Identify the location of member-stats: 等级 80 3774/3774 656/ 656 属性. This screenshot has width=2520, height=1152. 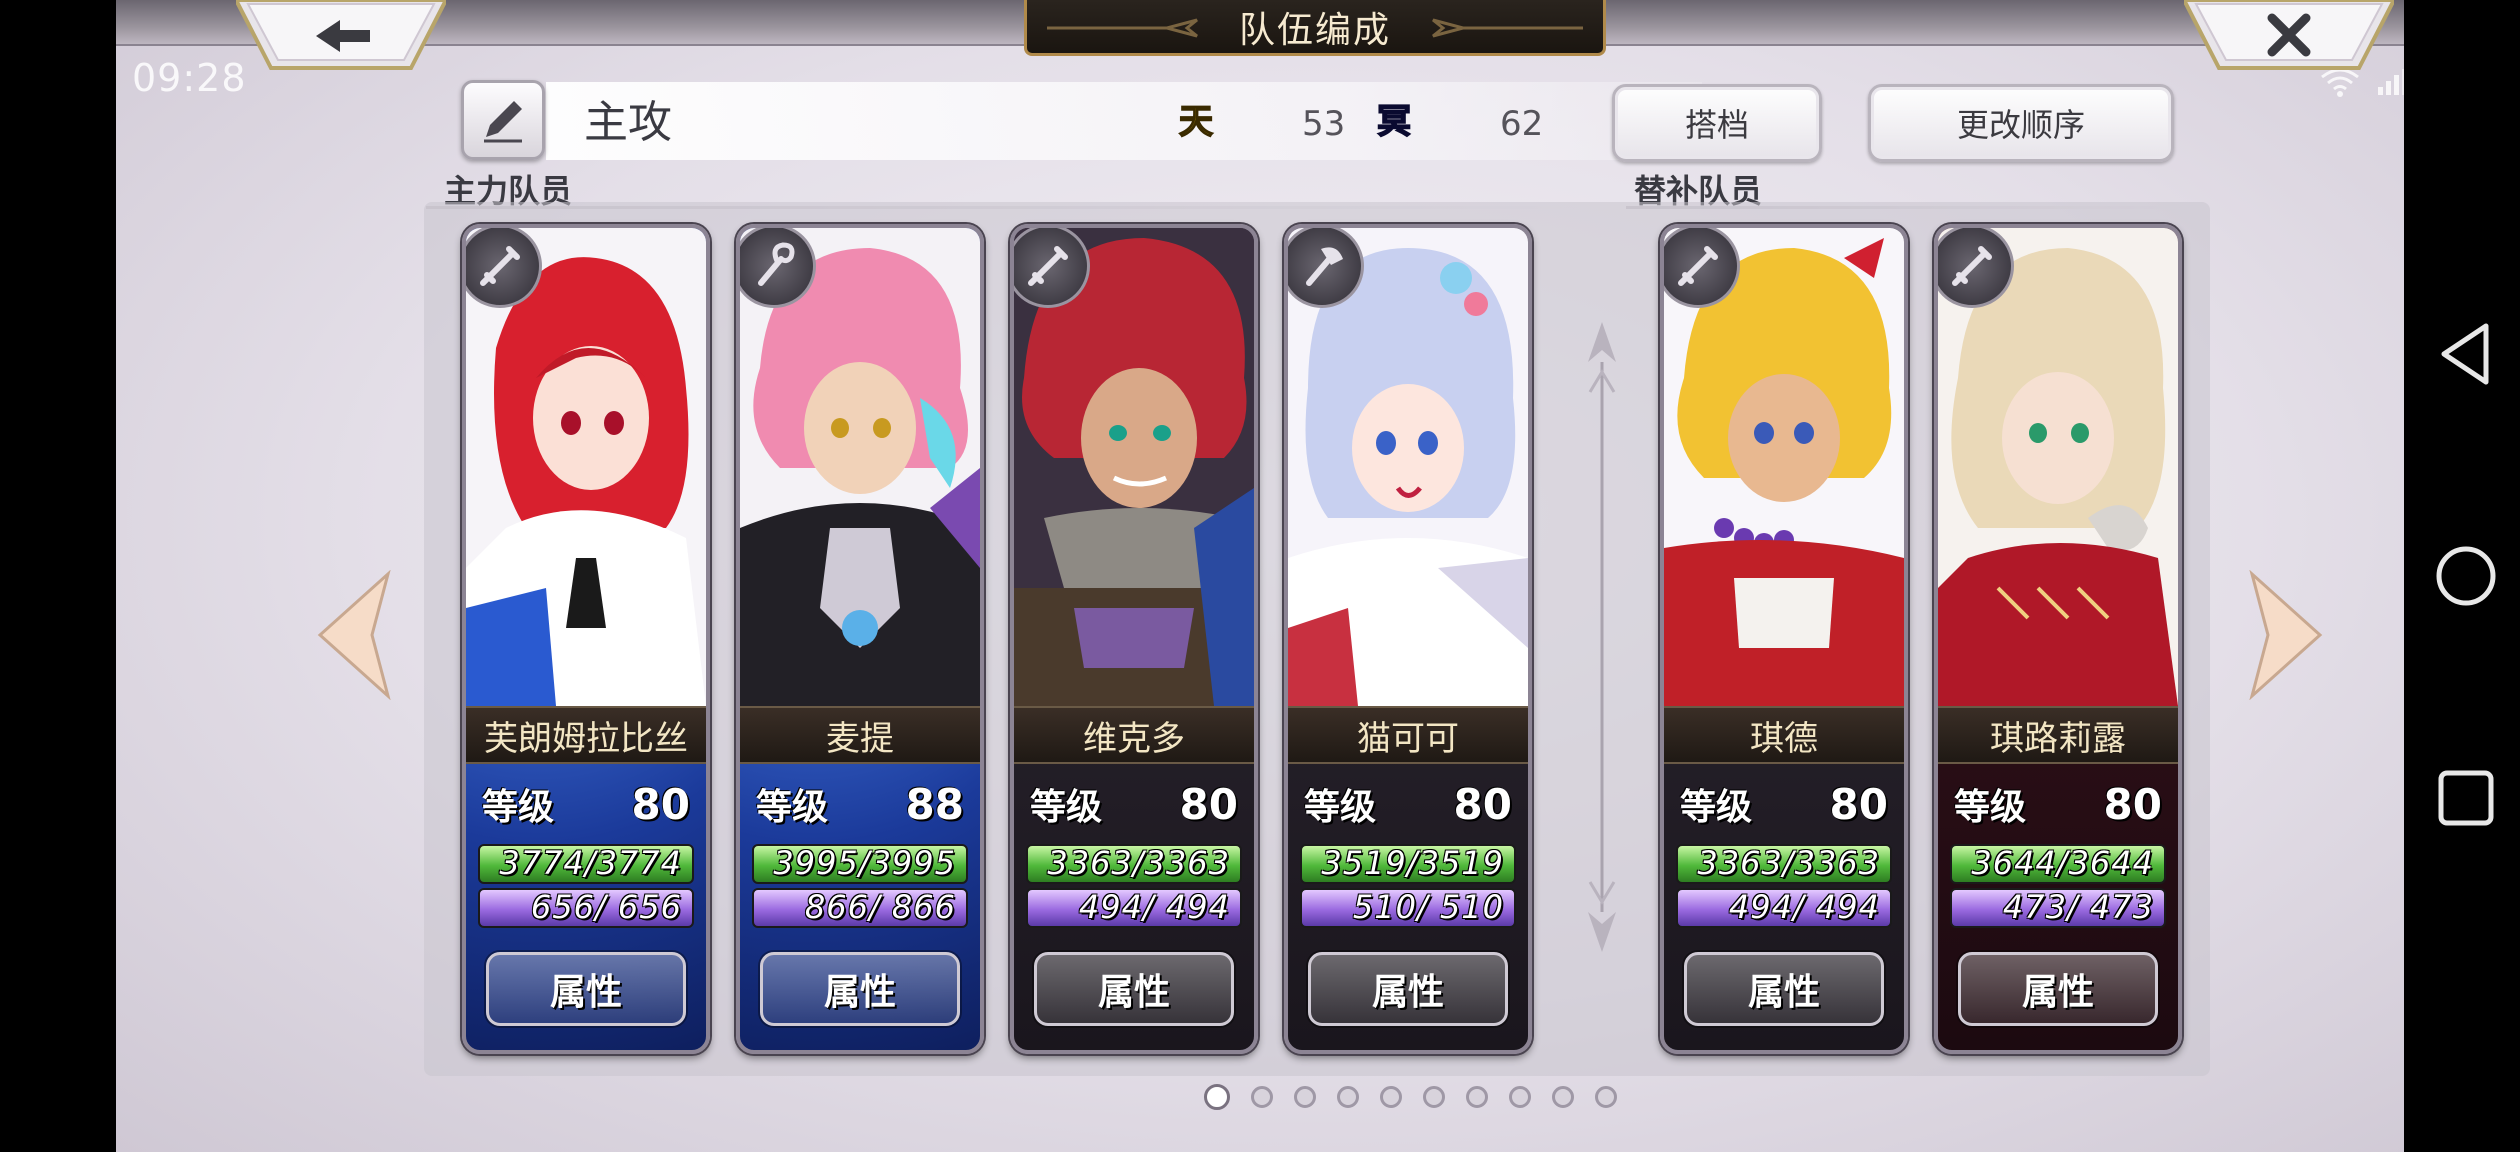
(586, 907).